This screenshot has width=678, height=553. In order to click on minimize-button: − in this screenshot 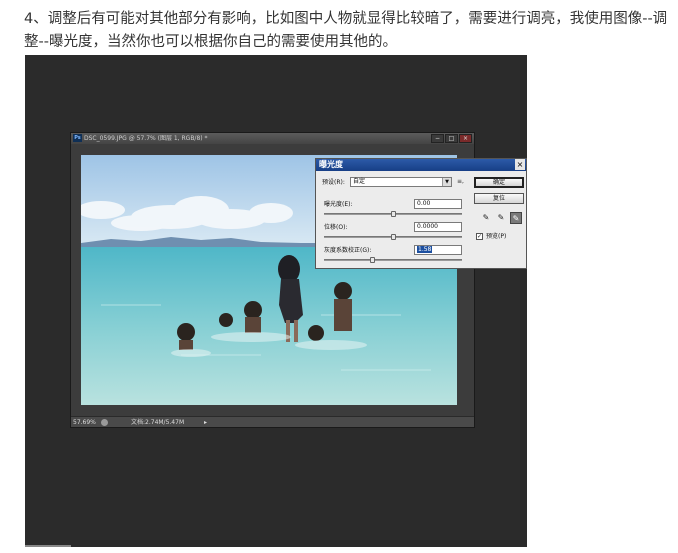, I will do `click(437, 138)`.